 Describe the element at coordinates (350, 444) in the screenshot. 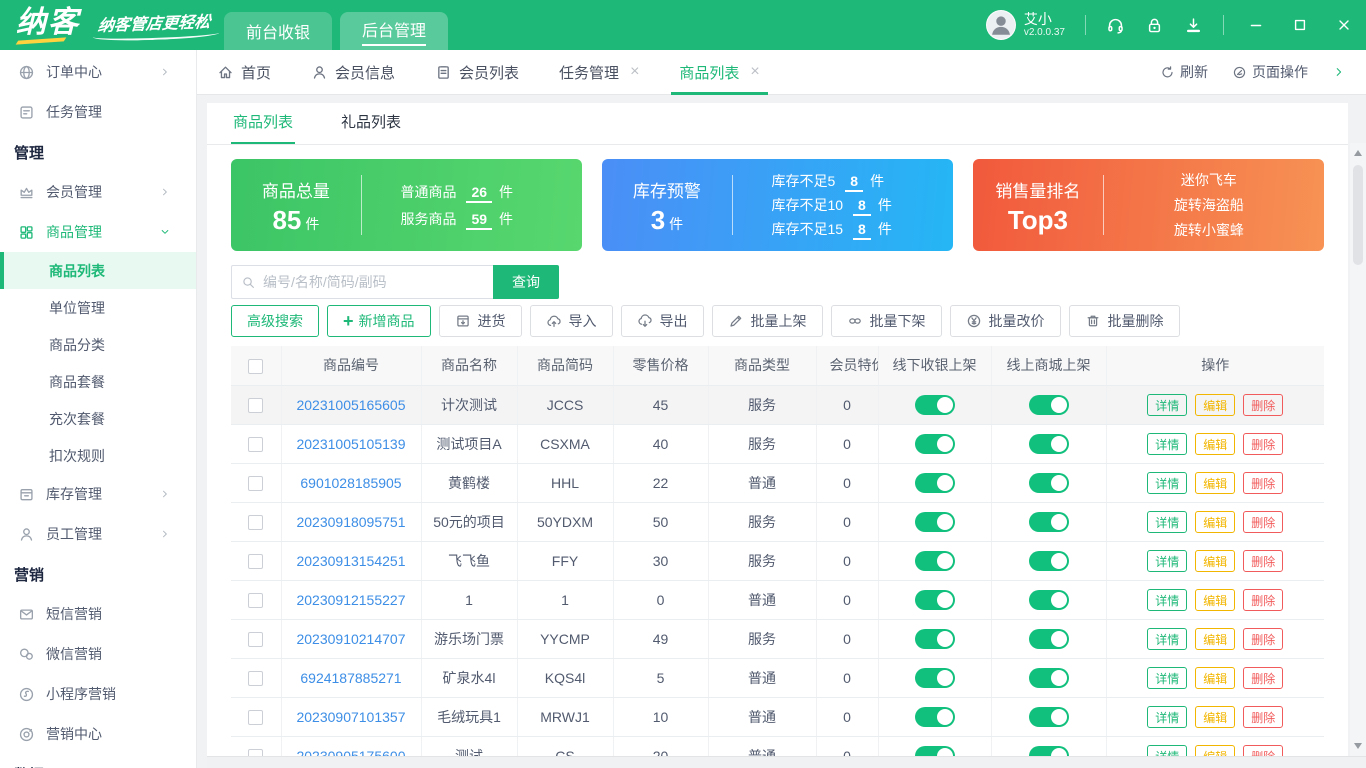

I see `product-code-link: 20231005105139` at that location.